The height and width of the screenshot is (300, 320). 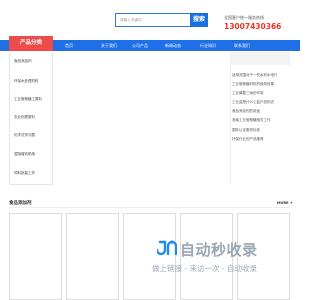 What do you see at coordinates (253, 26) in the screenshot?
I see `hotline-number: 13007430366` at bounding box center [253, 26].